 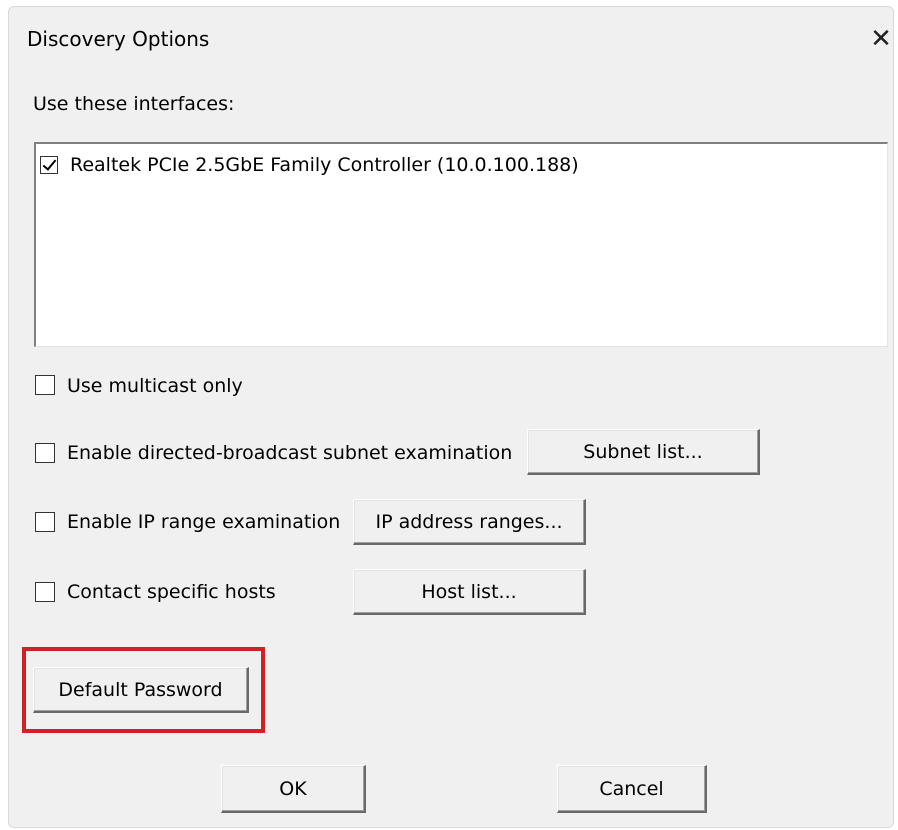 What do you see at coordinates (141, 690) in the screenshot?
I see `default-password-button: Default Password` at bounding box center [141, 690].